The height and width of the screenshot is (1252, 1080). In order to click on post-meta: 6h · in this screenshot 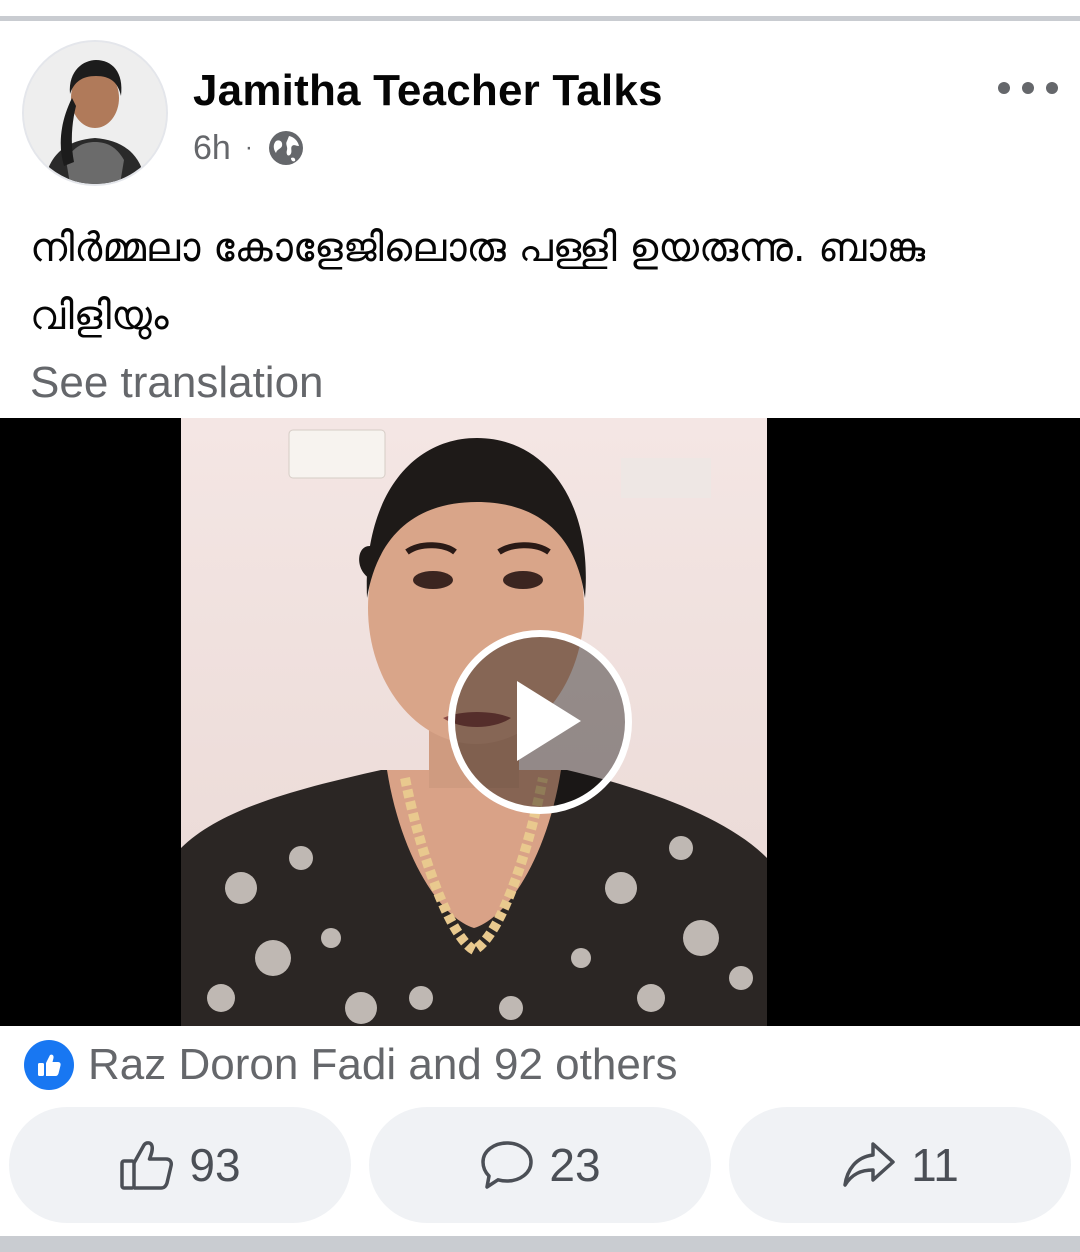, I will do `click(249, 148)`.